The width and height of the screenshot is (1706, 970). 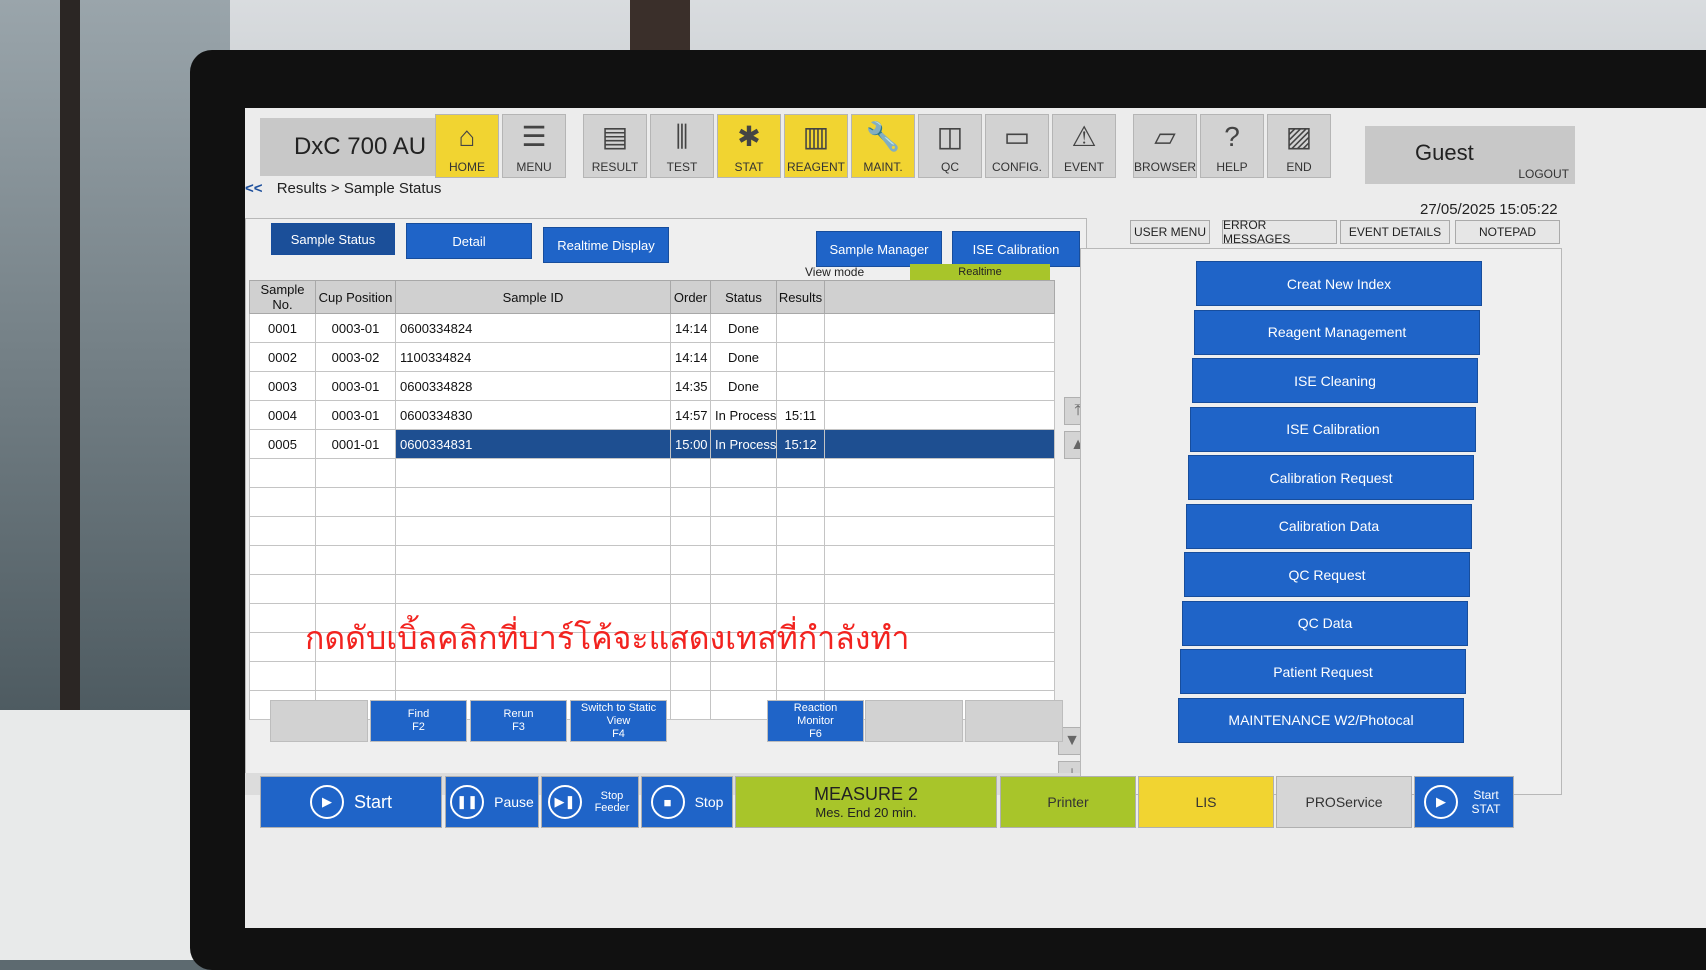 What do you see at coordinates (1017, 136) in the screenshot?
I see `folder-icon: ▭` at bounding box center [1017, 136].